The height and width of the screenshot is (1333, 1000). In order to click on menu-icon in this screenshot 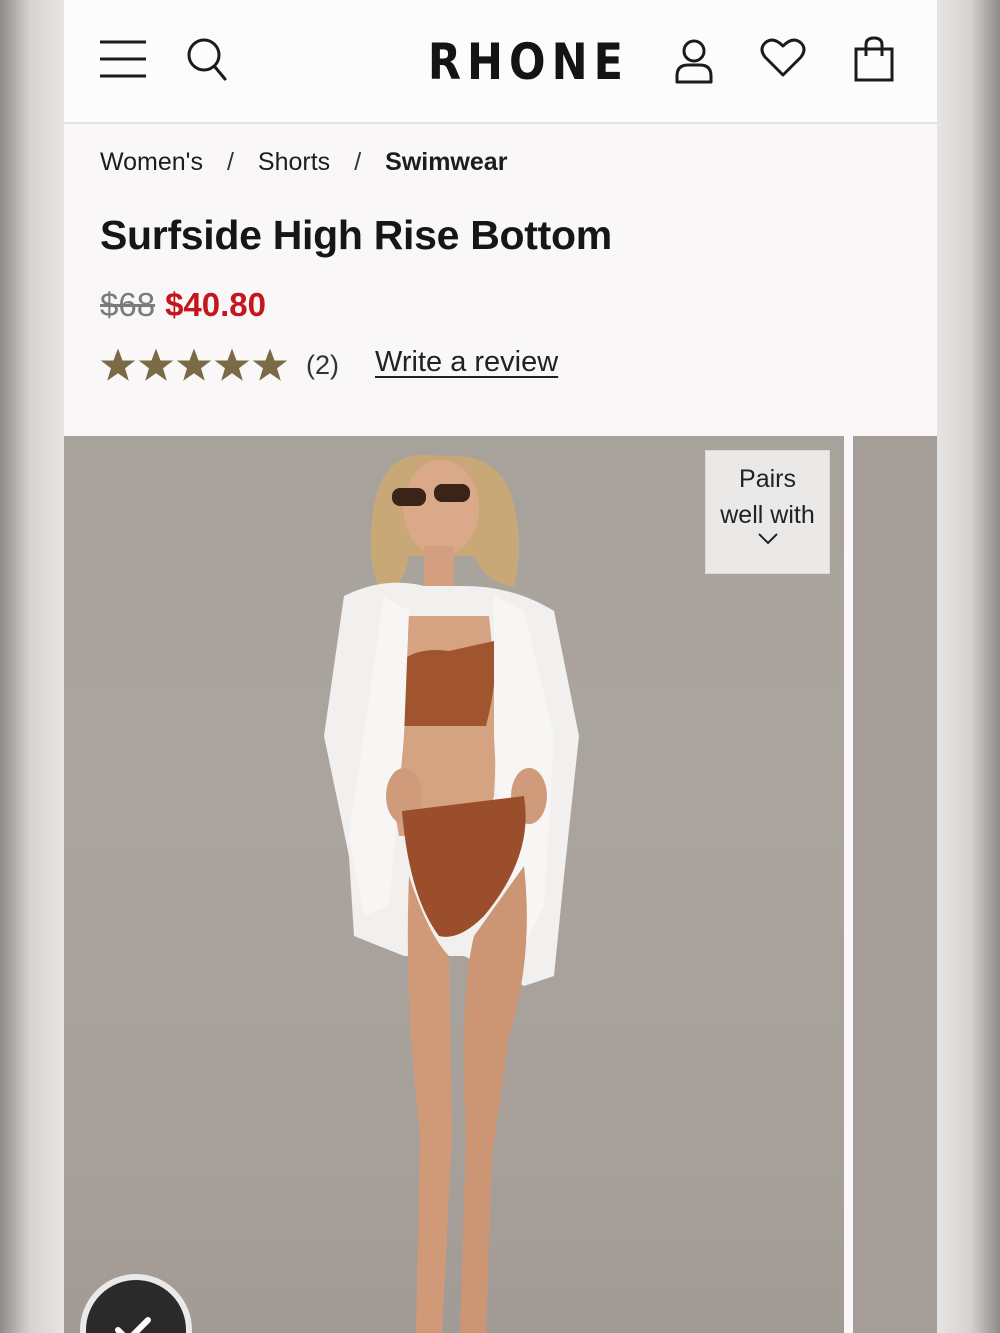, I will do `click(123, 59)`.